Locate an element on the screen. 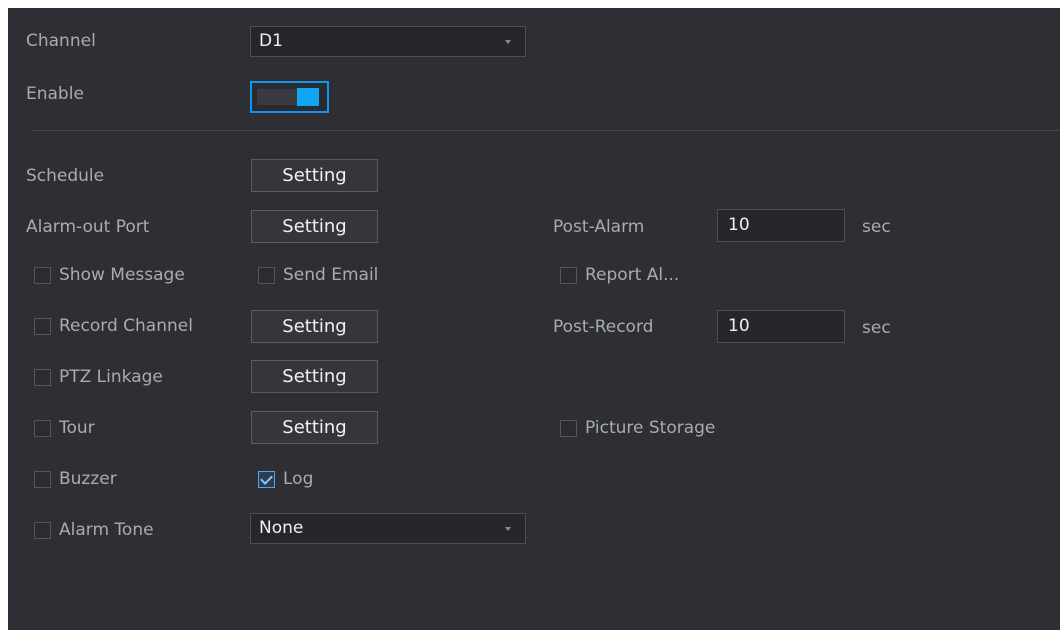 The width and height of the screenshot is (1060, 630). send-email-label: Send Email is located at coordinates (331, 275).